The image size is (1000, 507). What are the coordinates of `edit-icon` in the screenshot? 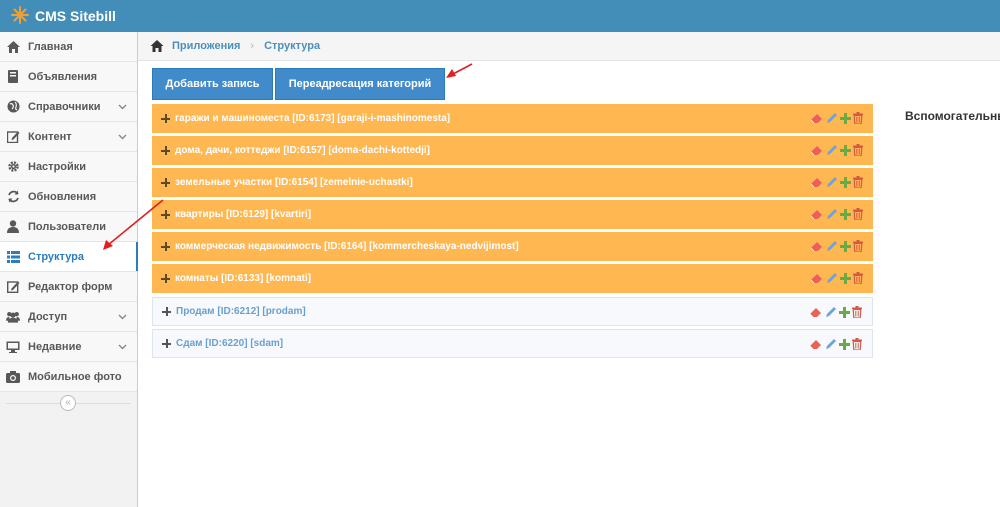 It's located at (13, 137).